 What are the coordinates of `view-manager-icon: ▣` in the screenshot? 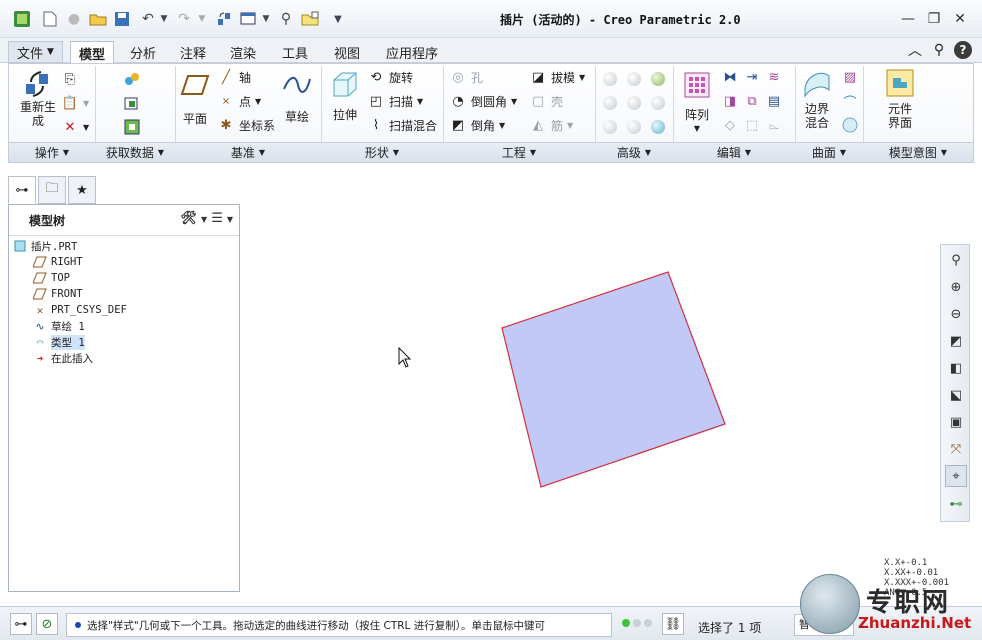 It's located at (956, 422).